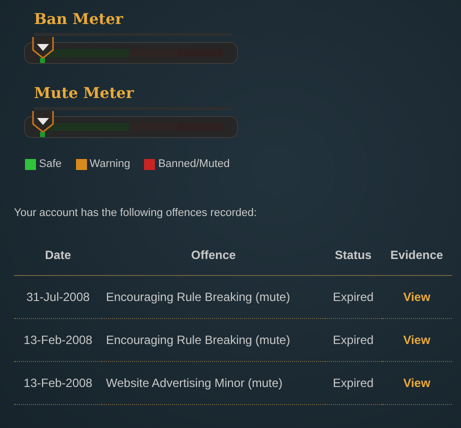 The image size is (461, 428). I want to click on column-header: Evidence, so click(417, 255).